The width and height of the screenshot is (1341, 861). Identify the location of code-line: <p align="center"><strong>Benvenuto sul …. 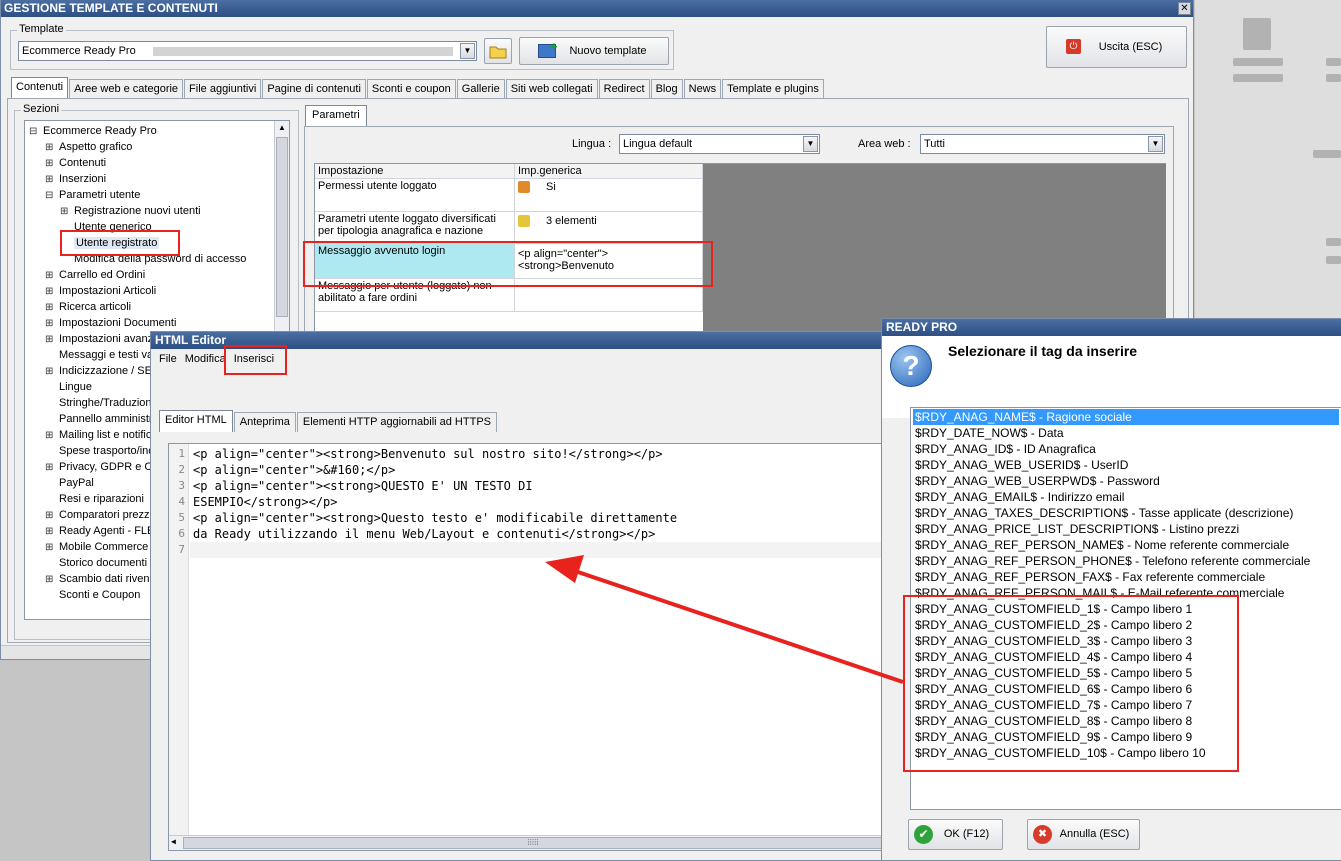
(428, 454).